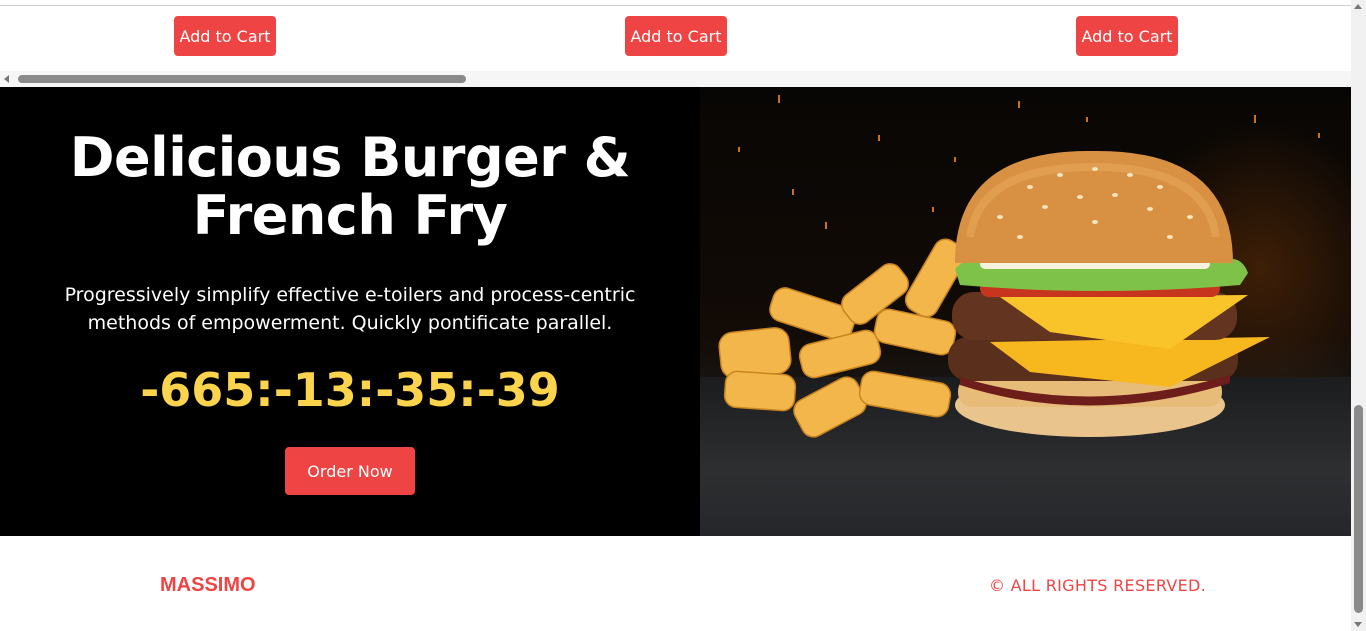 The image size is (1366, 631). Describe the element at coordinates (675, 583) in the screenshot. I see `footer: MASSIMO © ALL RIGHTS RESERVED.` at that location.